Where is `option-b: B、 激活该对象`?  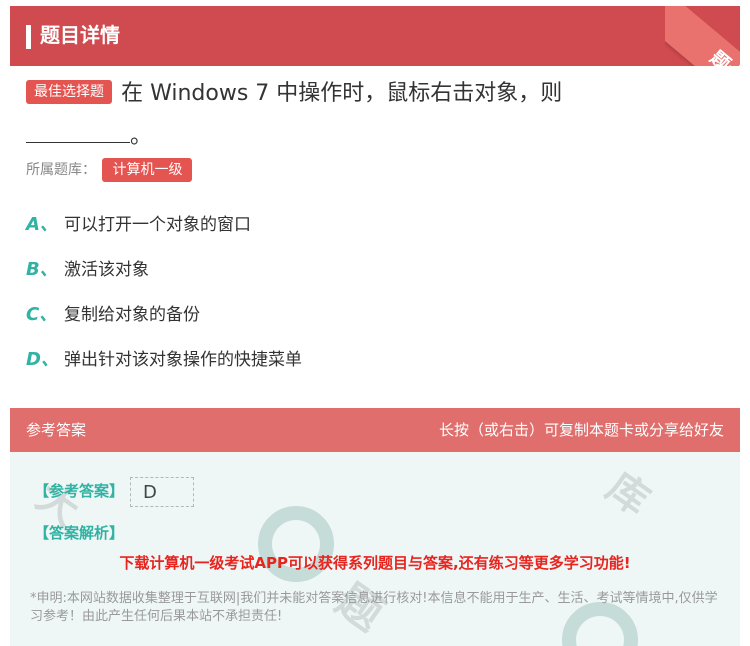
option-b: B、 激活该对象 is located at coordinates (376, 277).